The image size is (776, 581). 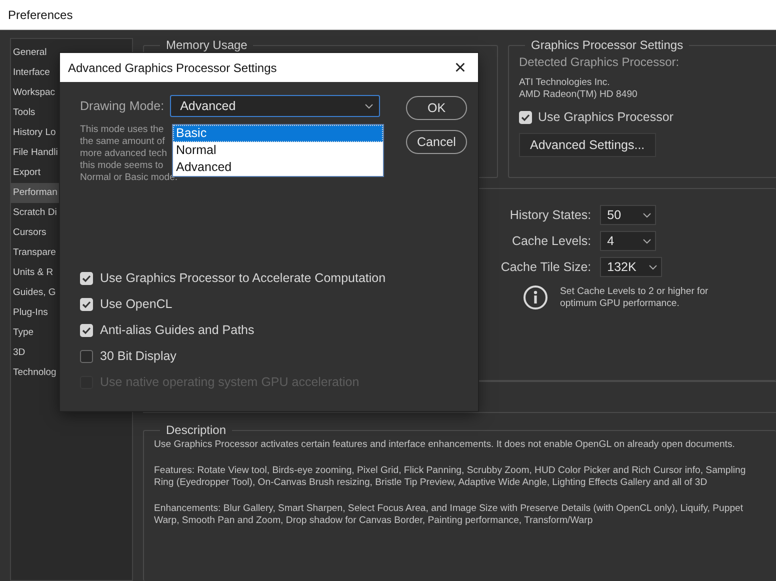 I want to click on description-line: This mode uses the, so click(x=122, y=130).